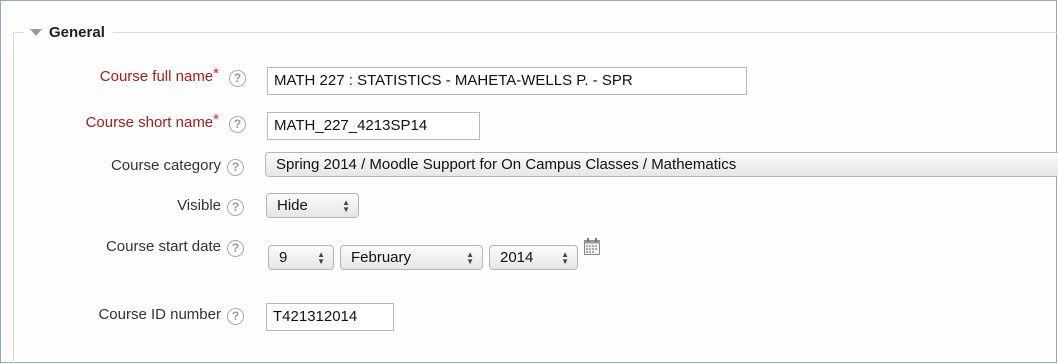 The width and height of the screenshot is (1058, 364). Describe the element at coordinates (517, 257) in the screenshot. I see `start-year-value: 2014` at that location.